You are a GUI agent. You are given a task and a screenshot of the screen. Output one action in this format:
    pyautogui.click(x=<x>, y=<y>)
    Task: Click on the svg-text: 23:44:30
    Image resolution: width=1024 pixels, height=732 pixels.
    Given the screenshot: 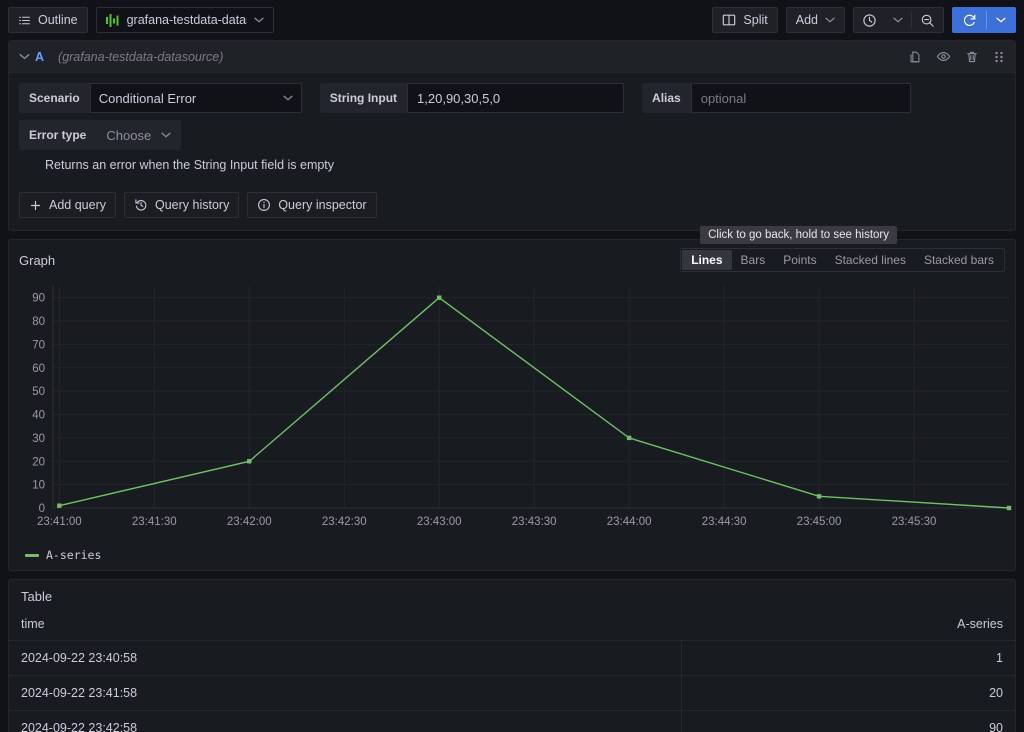 What is the action you would take?
    pyautogui.click(x=724, y=522)
    